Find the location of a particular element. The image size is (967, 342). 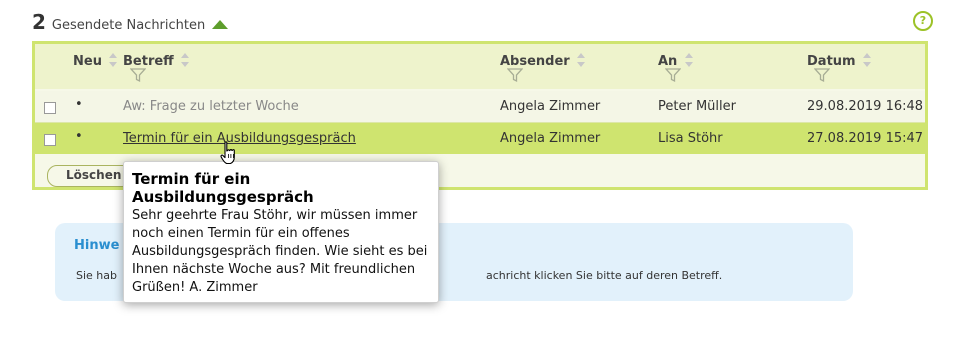

date-cell: 27.08.2019 15:47 is located at coordinates (865, 138).